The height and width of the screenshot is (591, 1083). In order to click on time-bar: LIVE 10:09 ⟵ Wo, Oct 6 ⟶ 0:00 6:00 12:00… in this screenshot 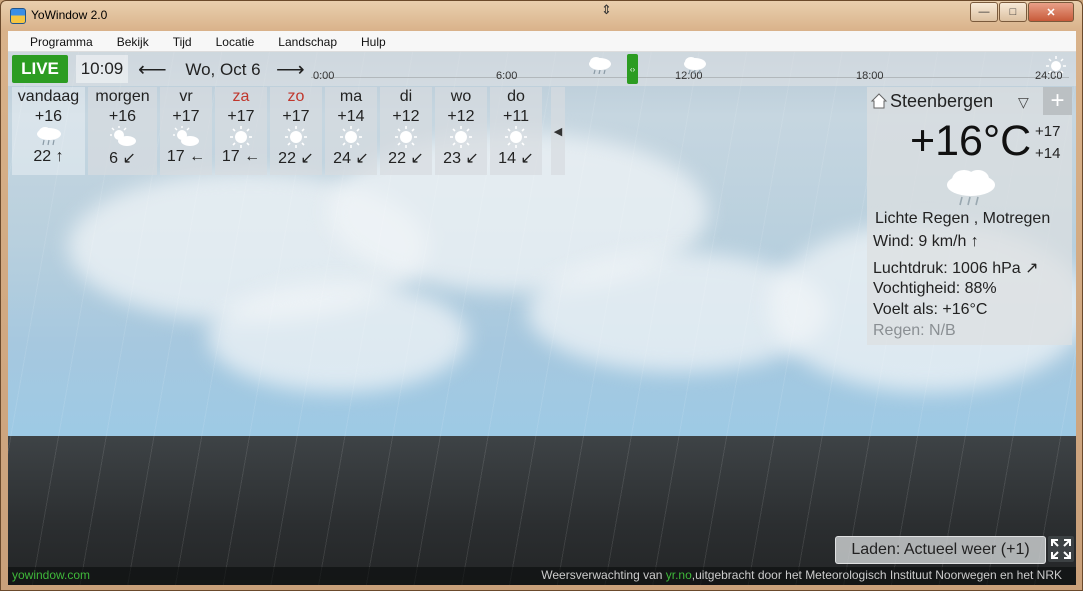, I will do `click(542, 69)`.